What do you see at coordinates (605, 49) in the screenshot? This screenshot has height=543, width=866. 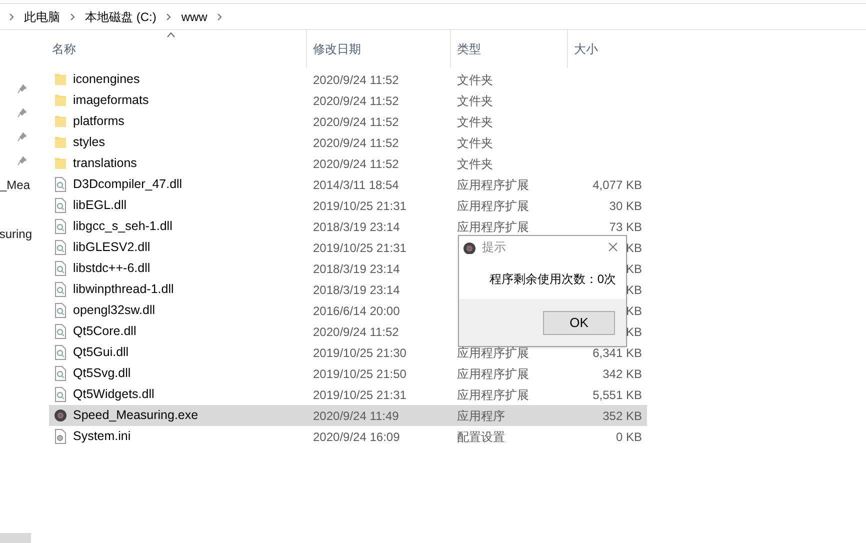 I see `column-header: 大小` at bounding box center [605, 49].